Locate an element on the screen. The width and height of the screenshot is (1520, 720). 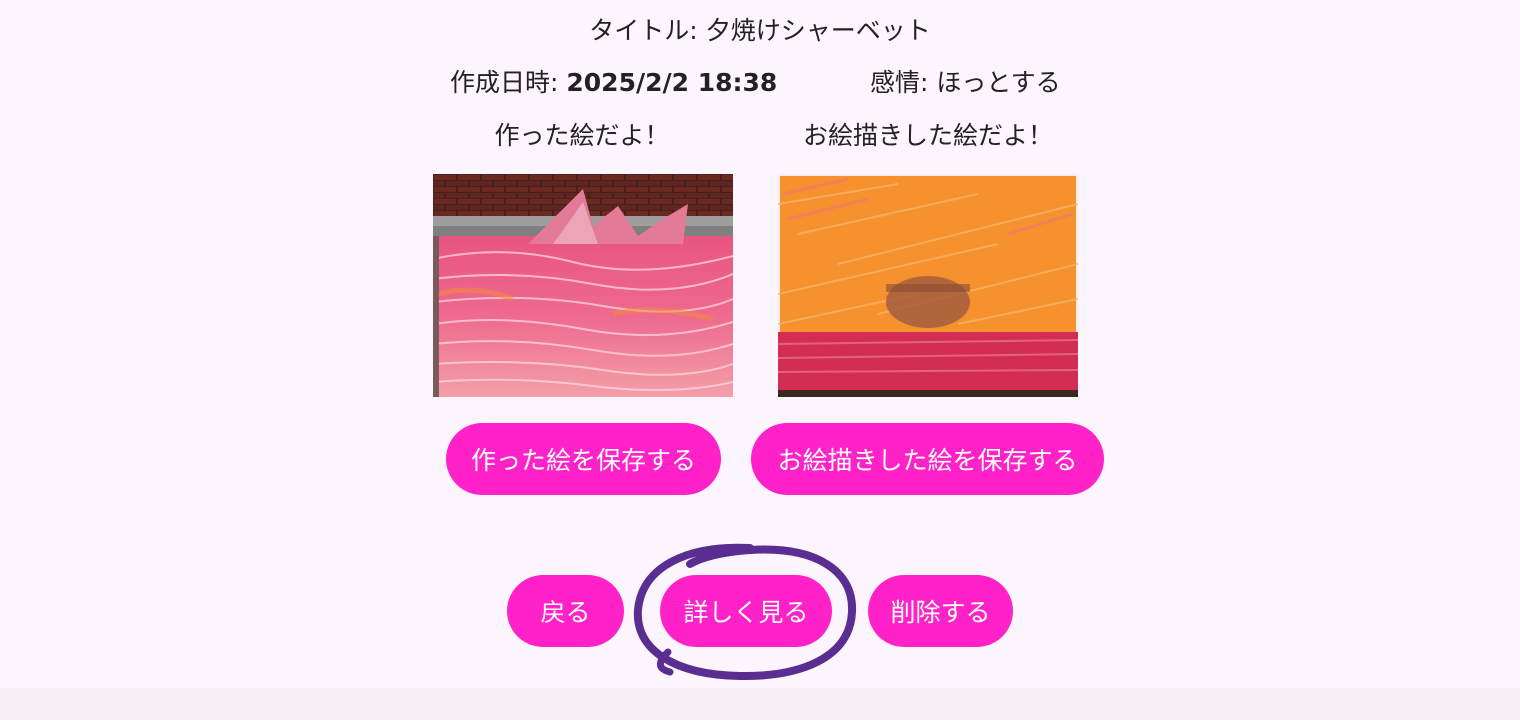
emotion-value: ほっとする is located at coordinates (998, 82).